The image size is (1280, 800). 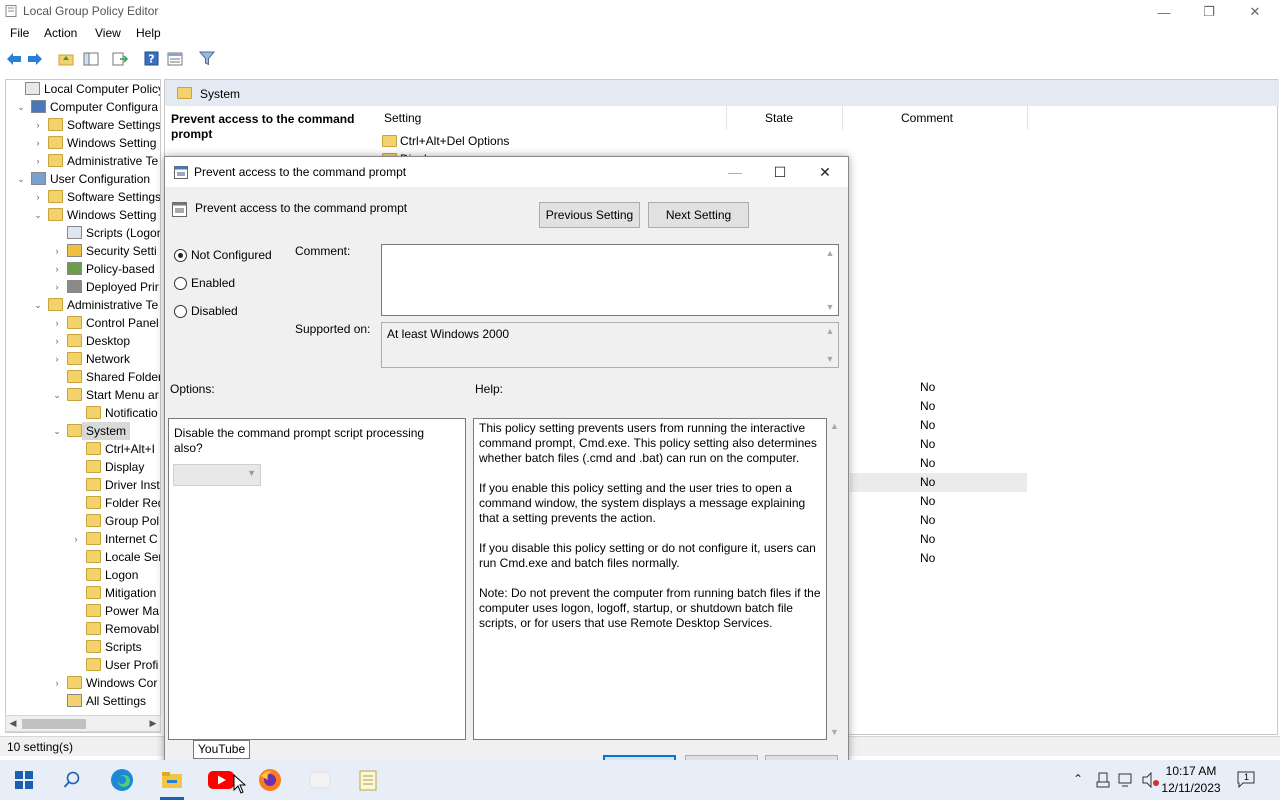 I want to click on scroll-right-icon: ▶, so click(x=153, y=723).